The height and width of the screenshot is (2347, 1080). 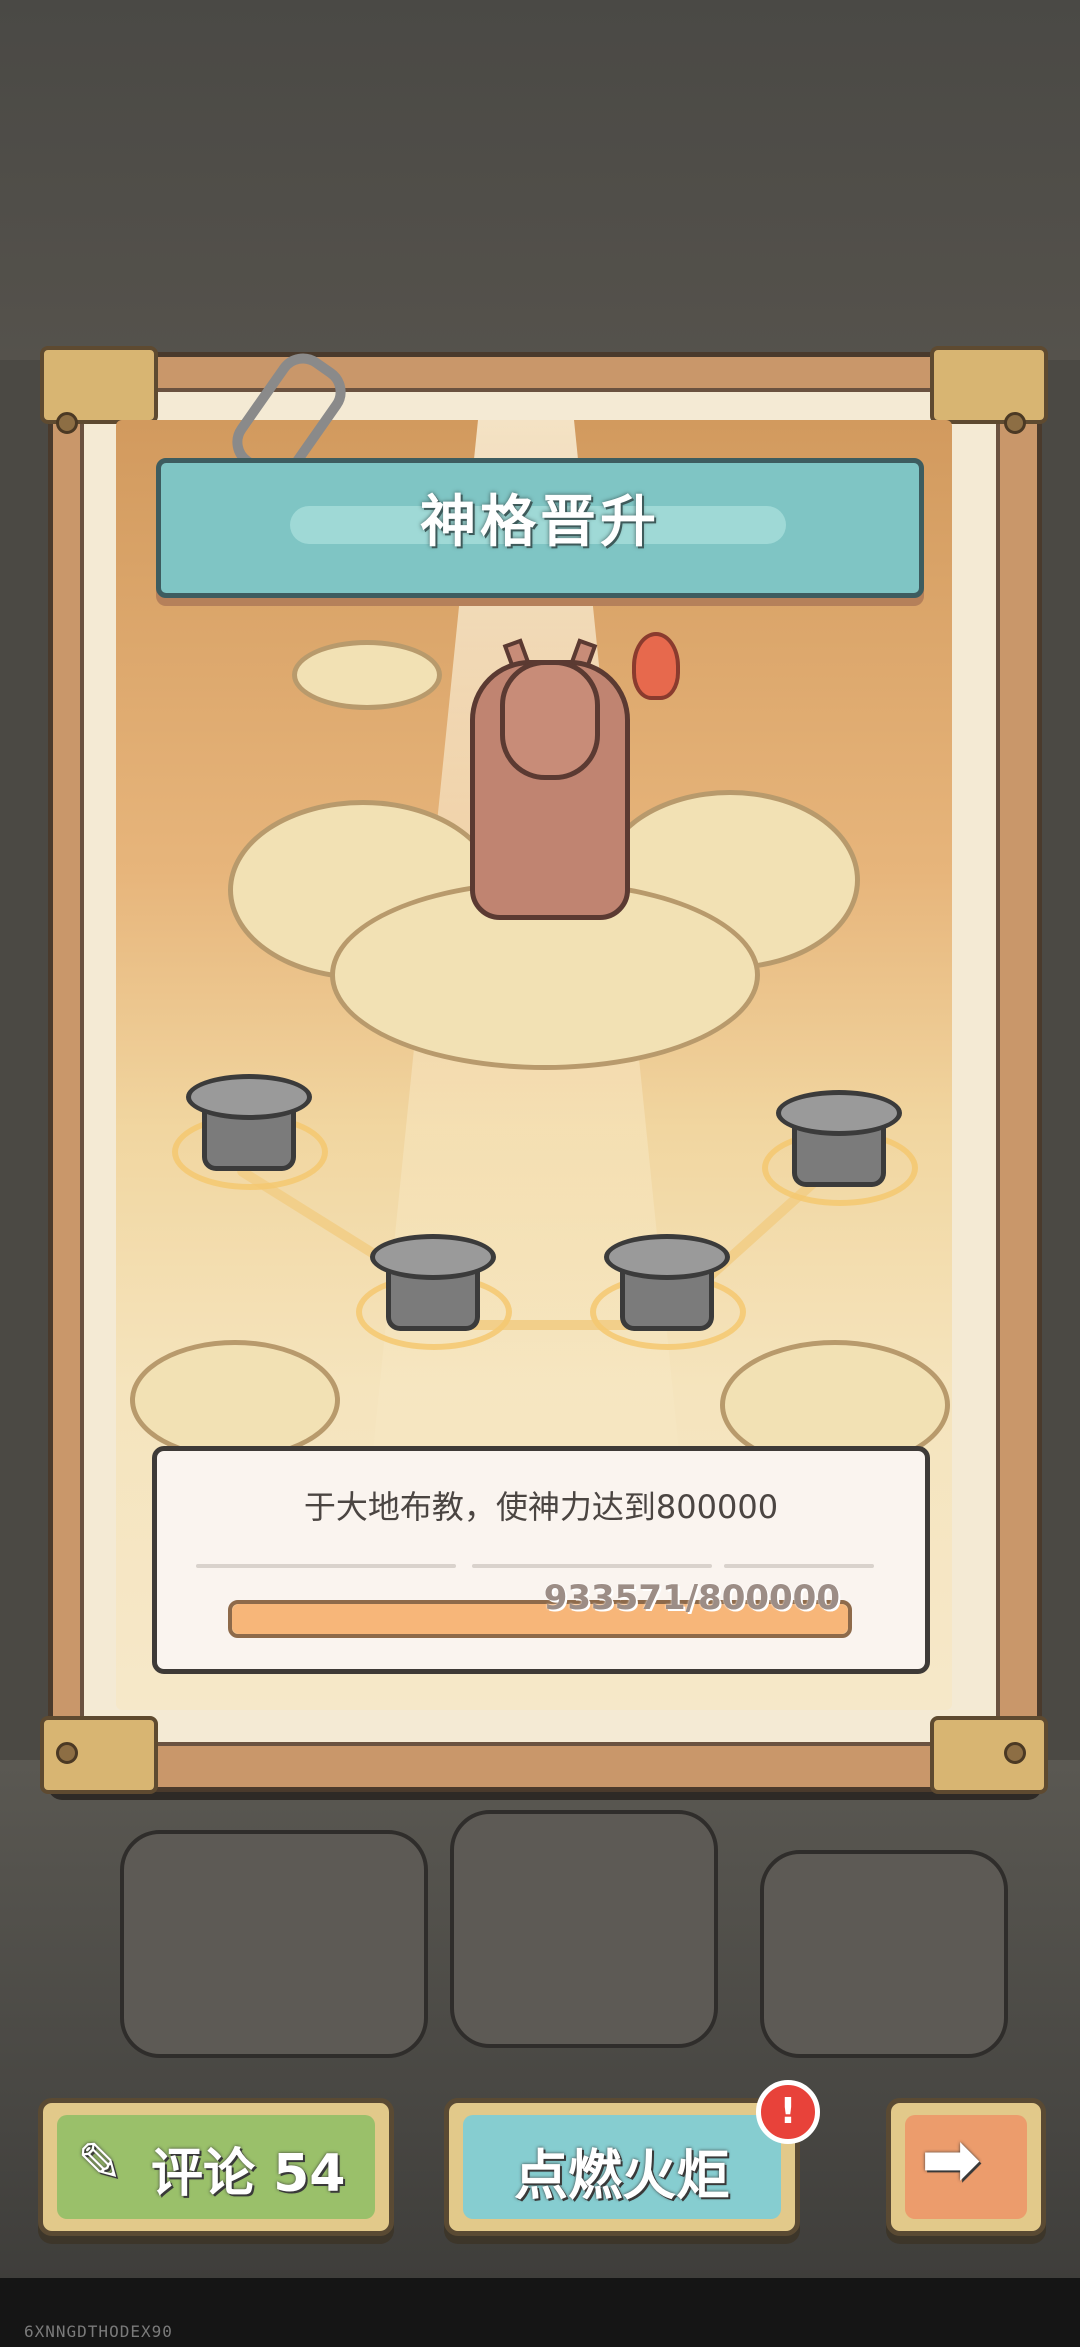 I want to click on progress-text: 933571/800000, so click(x=691, y=1598).